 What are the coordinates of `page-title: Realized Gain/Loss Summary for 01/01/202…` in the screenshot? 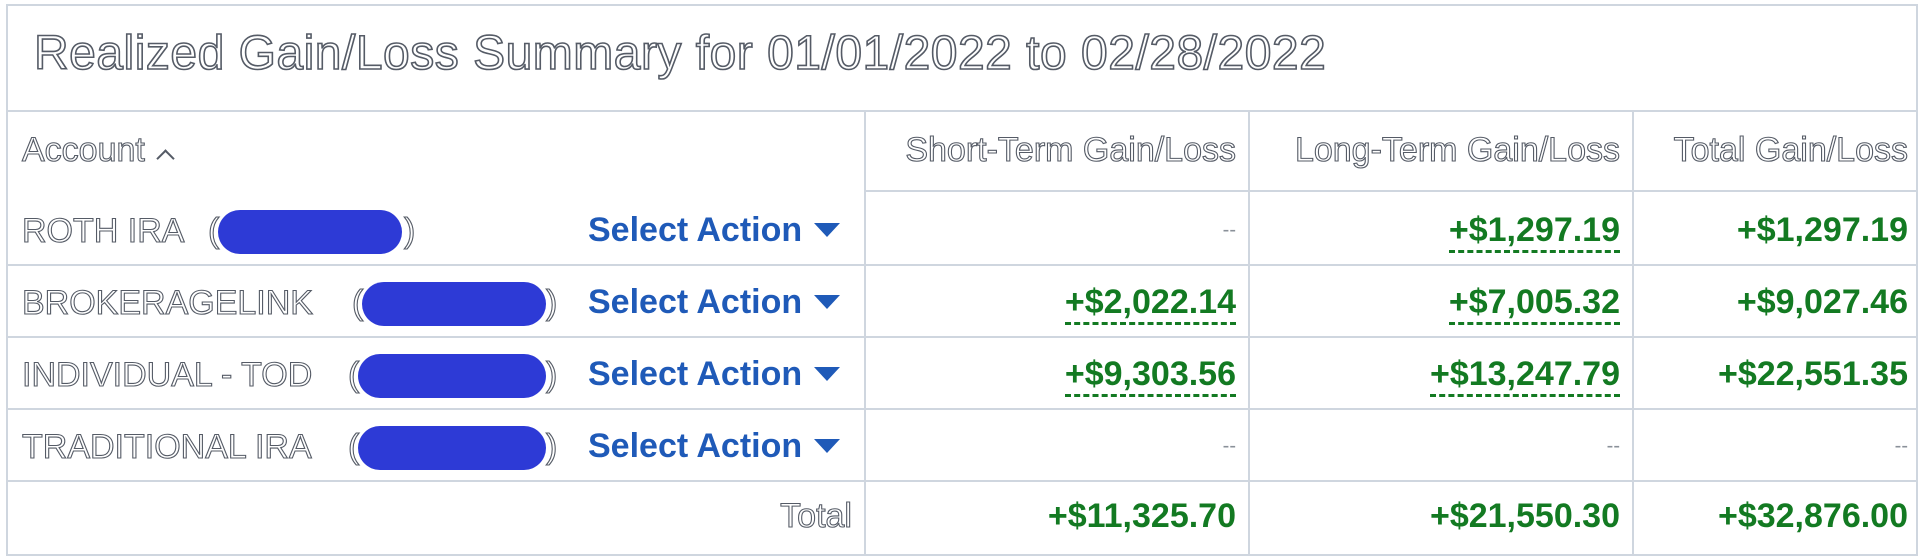 It's located at (680, 53).